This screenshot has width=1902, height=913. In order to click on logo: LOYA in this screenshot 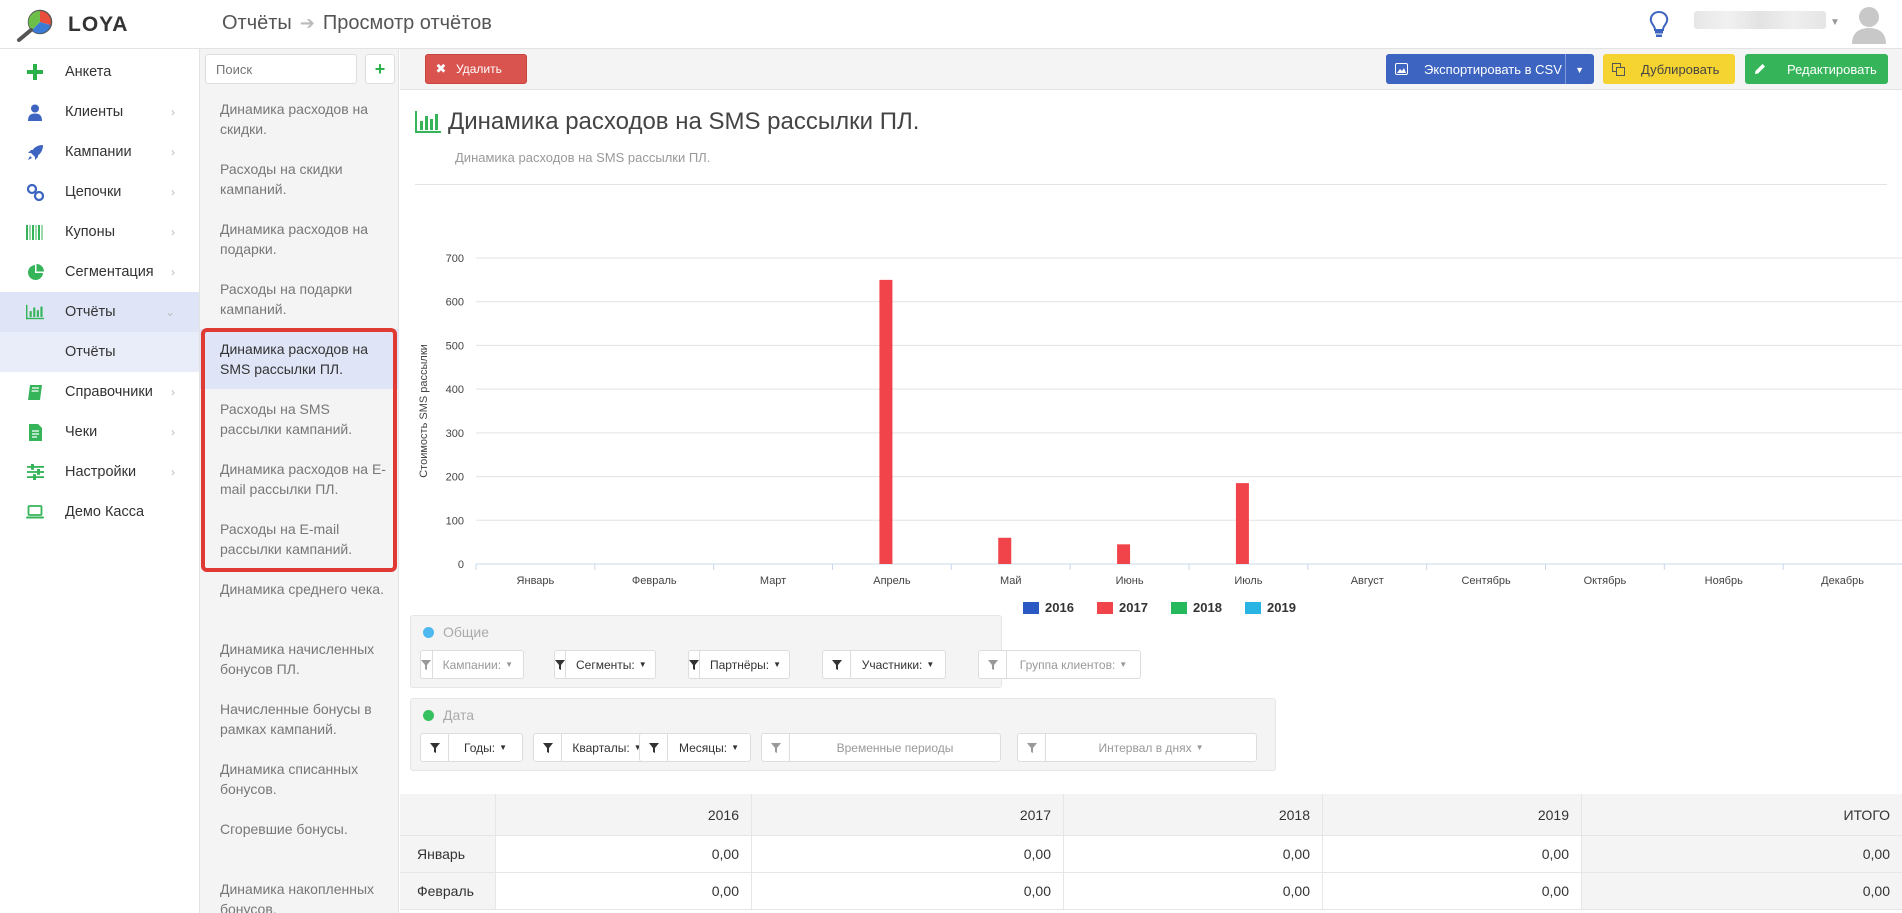, I will do `click(71, 25)`.